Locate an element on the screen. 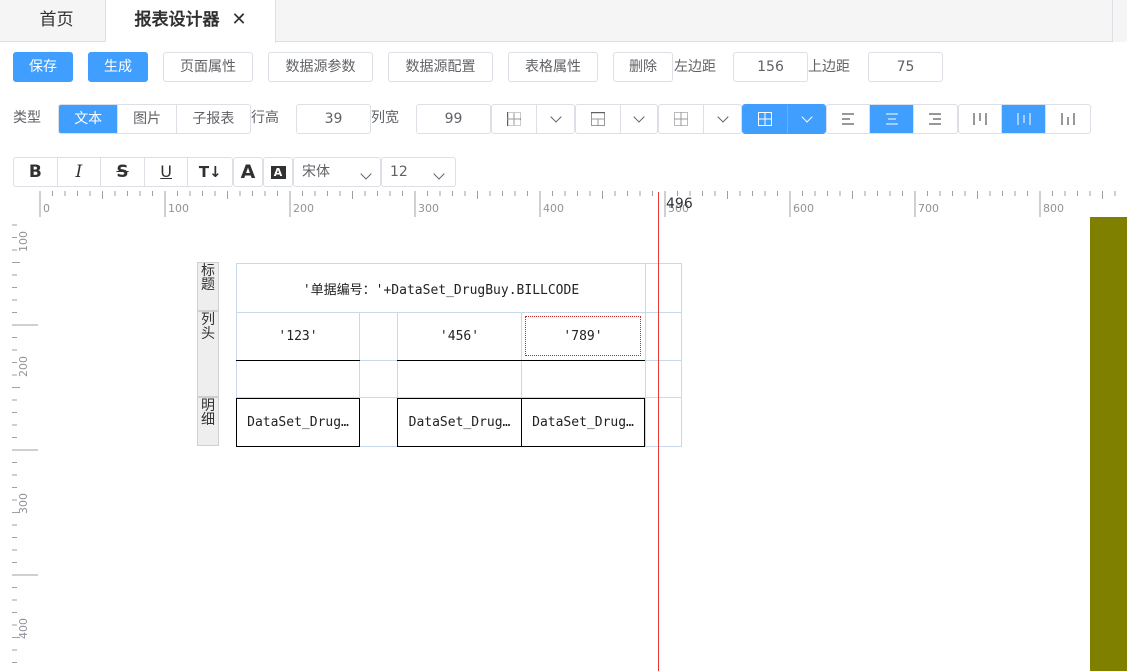  type-subreport-button: 子报表 is located at coordinates (213, 119).